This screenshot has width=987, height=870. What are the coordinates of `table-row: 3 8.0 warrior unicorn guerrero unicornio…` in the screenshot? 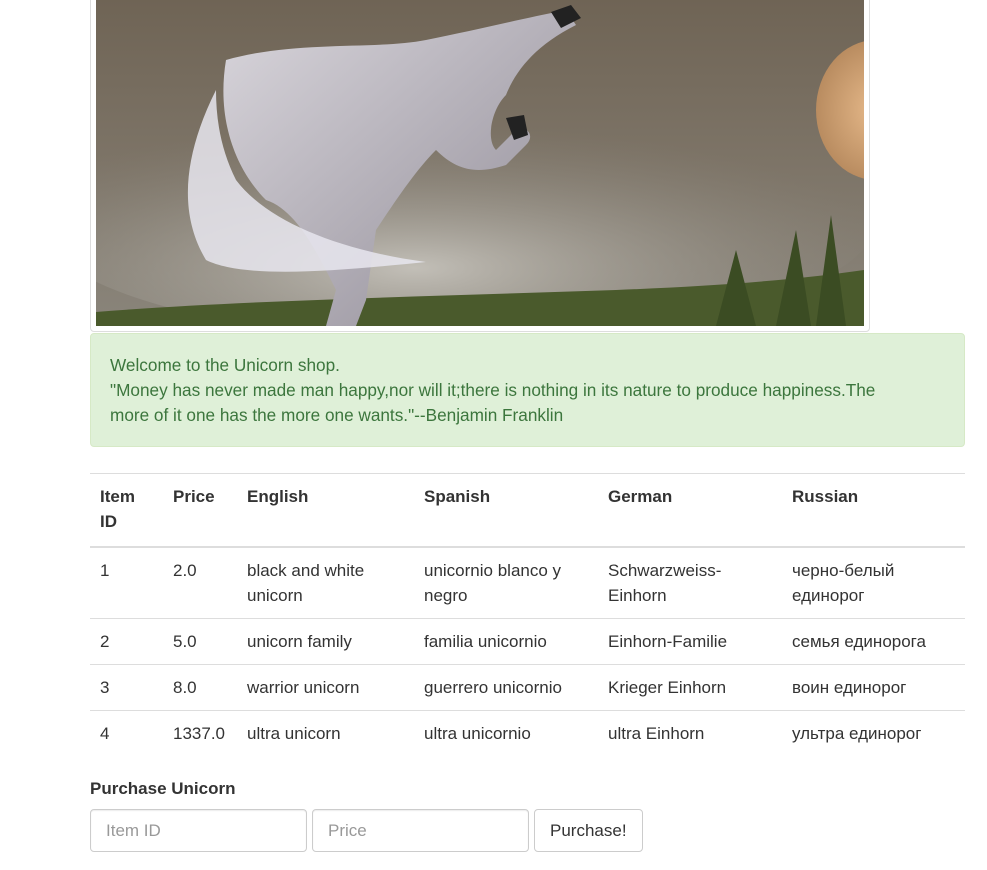 It's located at (527, 687).